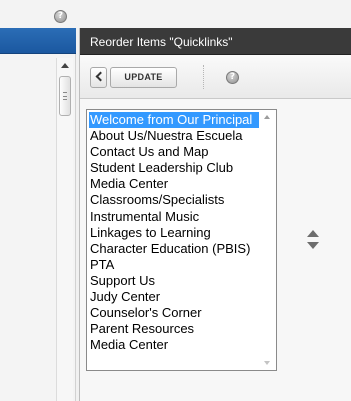 The image size is (351, 401). I want to click on list-item: Contact Us and Map, so click(175, 152).